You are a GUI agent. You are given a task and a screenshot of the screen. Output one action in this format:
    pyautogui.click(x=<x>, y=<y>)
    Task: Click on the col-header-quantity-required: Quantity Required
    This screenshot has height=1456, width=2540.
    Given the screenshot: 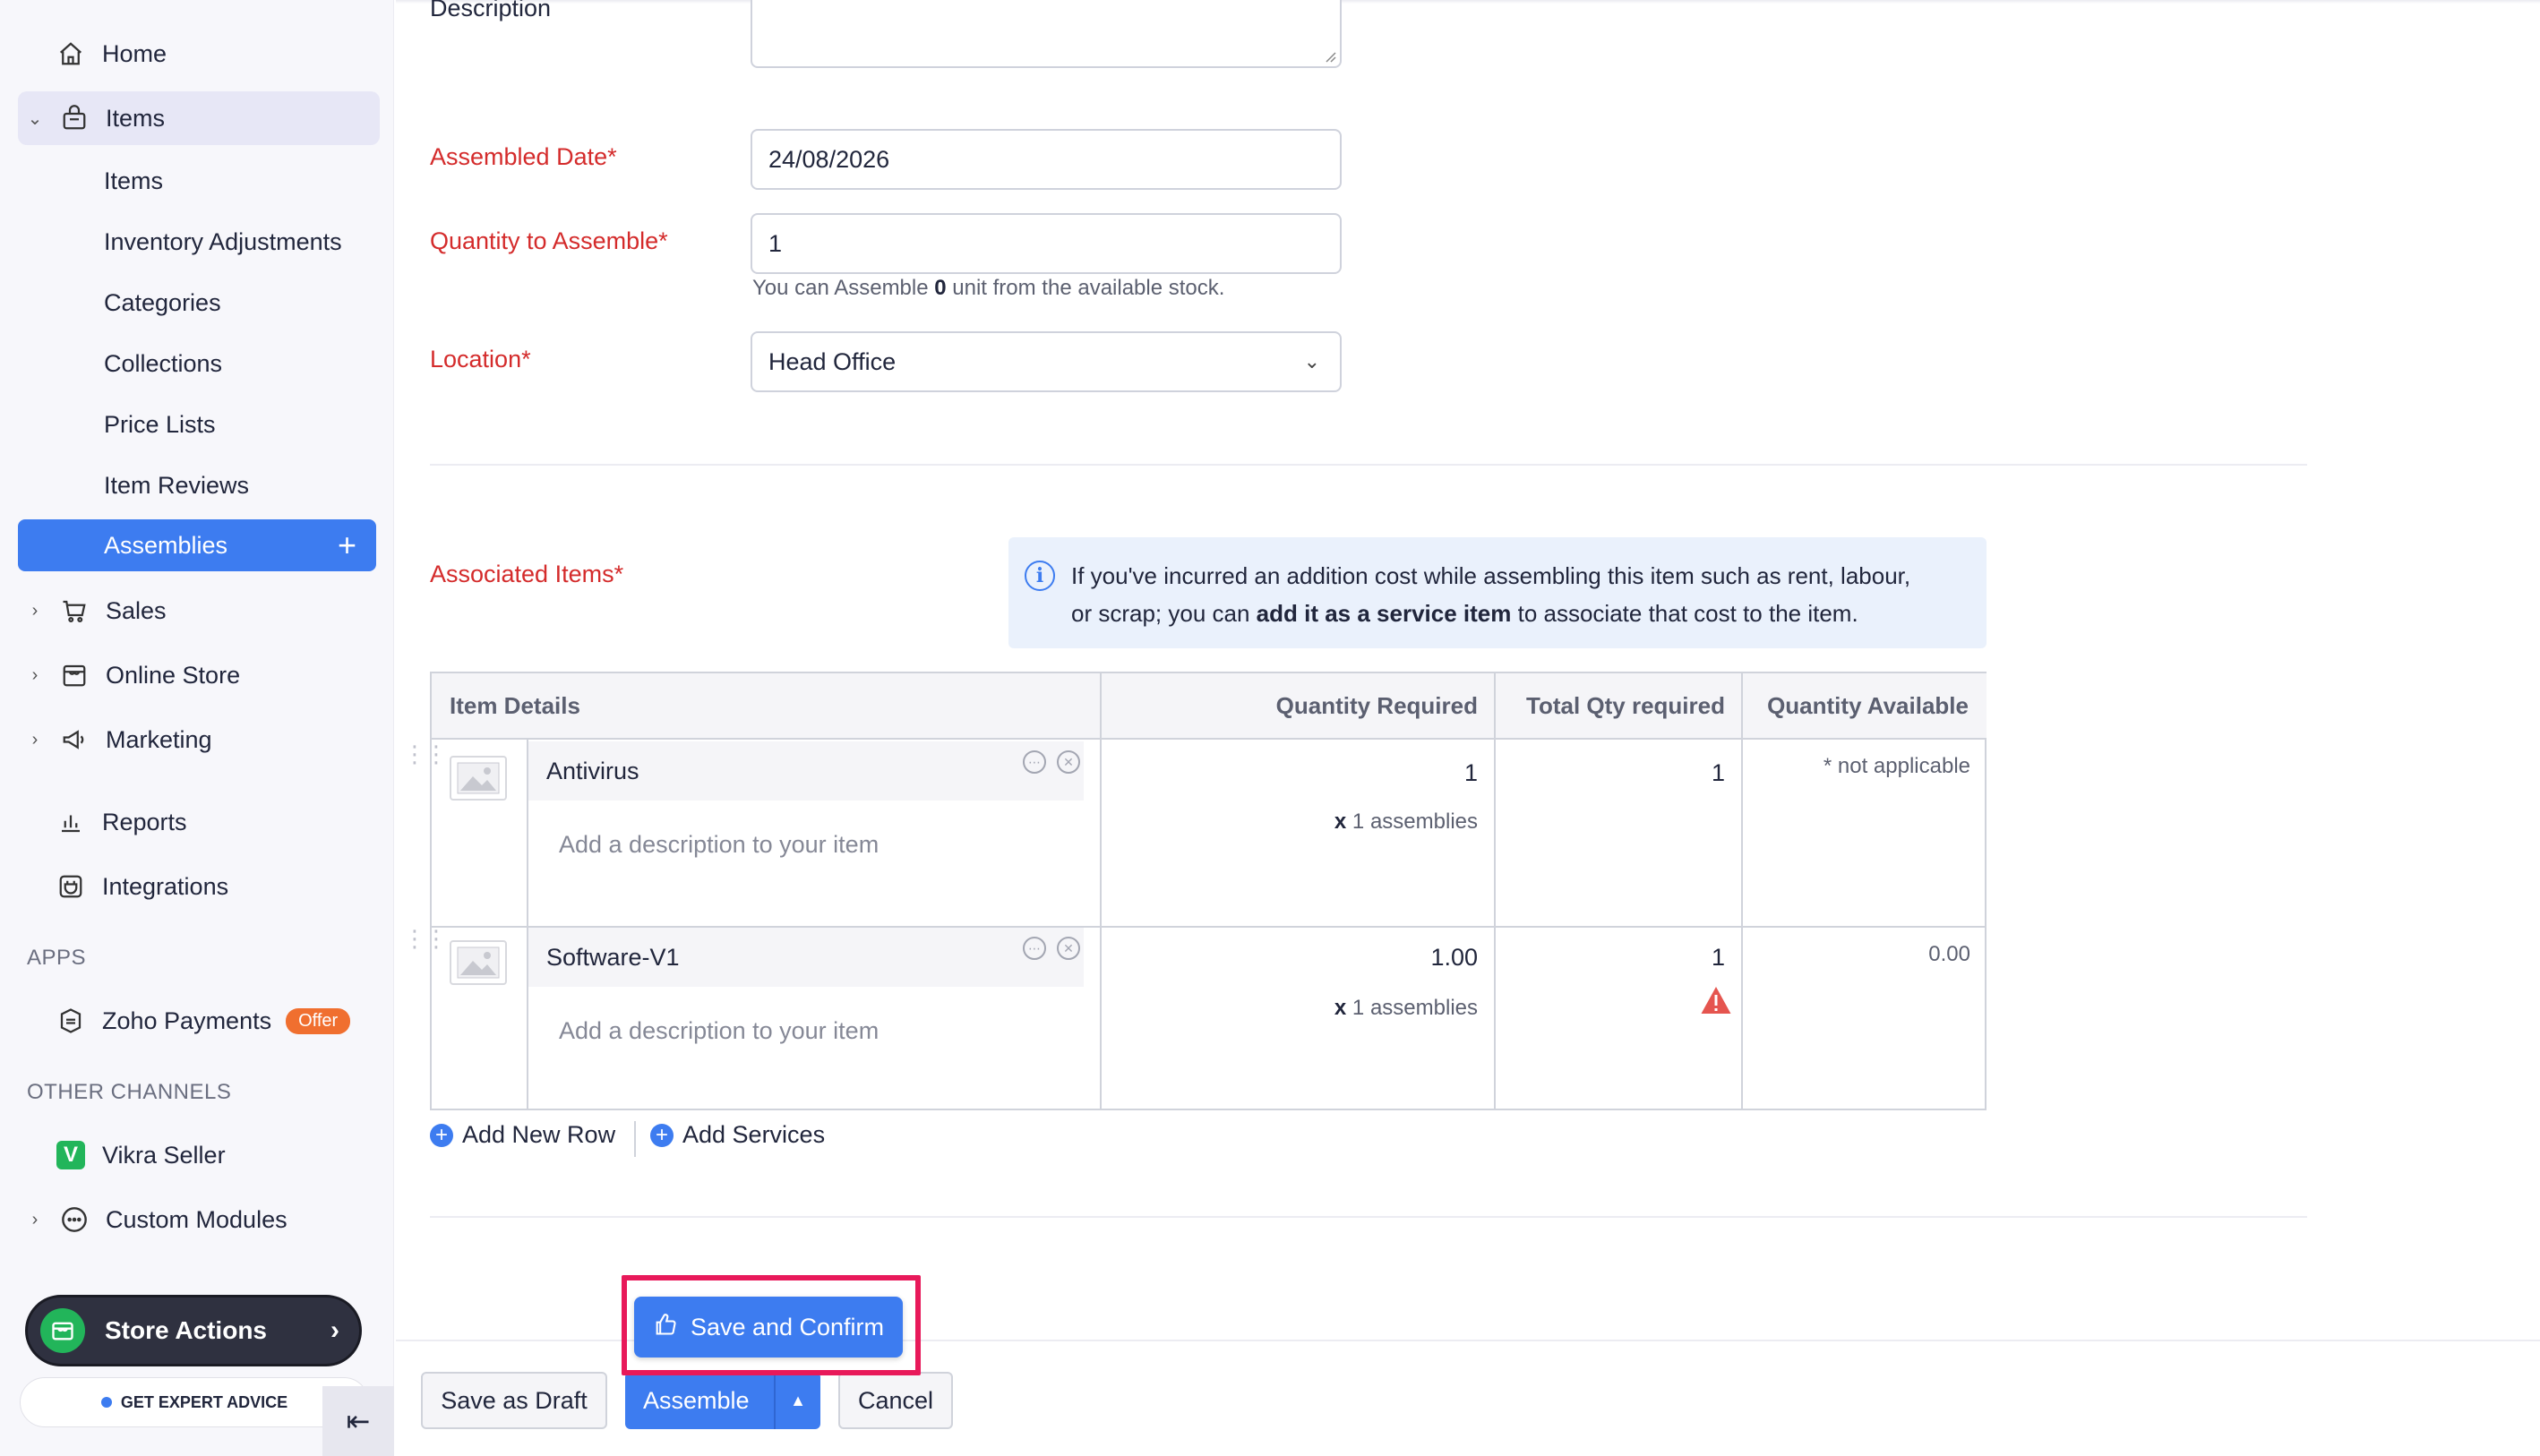 What is the action you would take?
    pyautogui.click(x=1299, y=706)
    